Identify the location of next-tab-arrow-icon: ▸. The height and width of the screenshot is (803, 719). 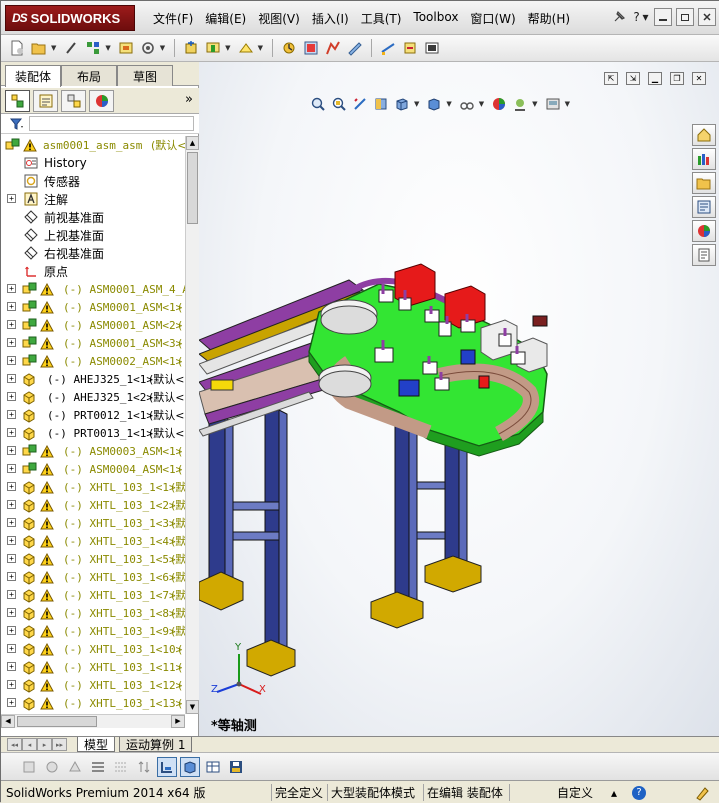
(44, 744).